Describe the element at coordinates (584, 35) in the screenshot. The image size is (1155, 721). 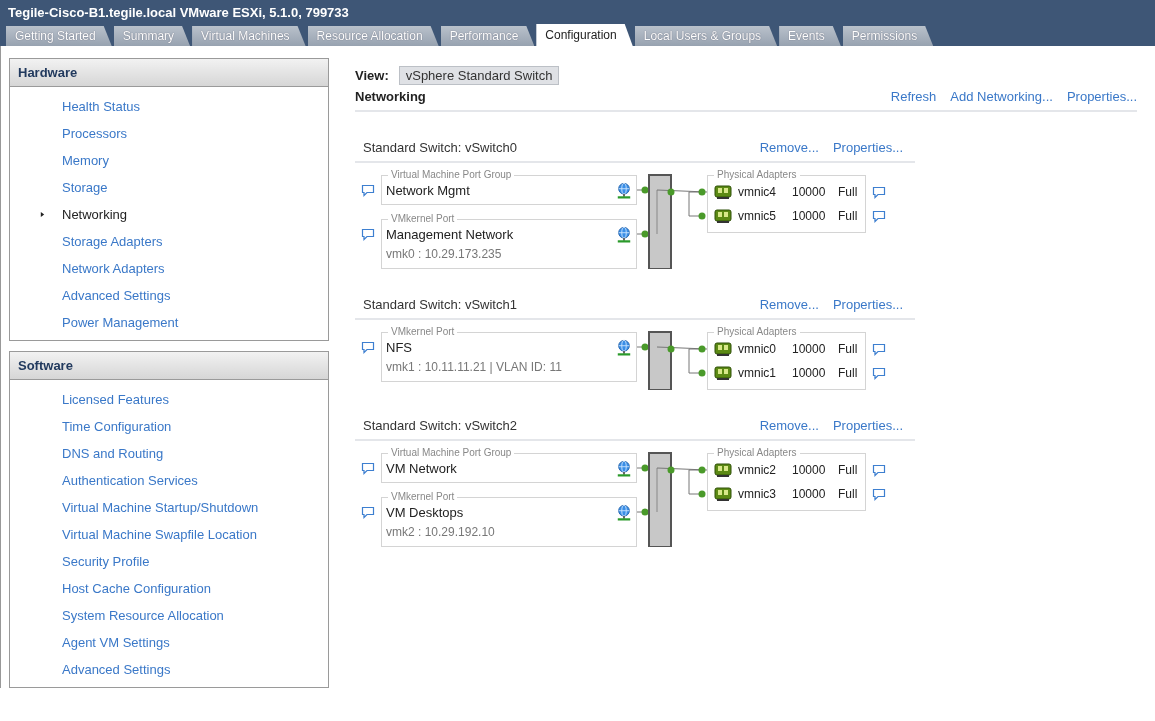
I see `tab: Configuration` at that location.